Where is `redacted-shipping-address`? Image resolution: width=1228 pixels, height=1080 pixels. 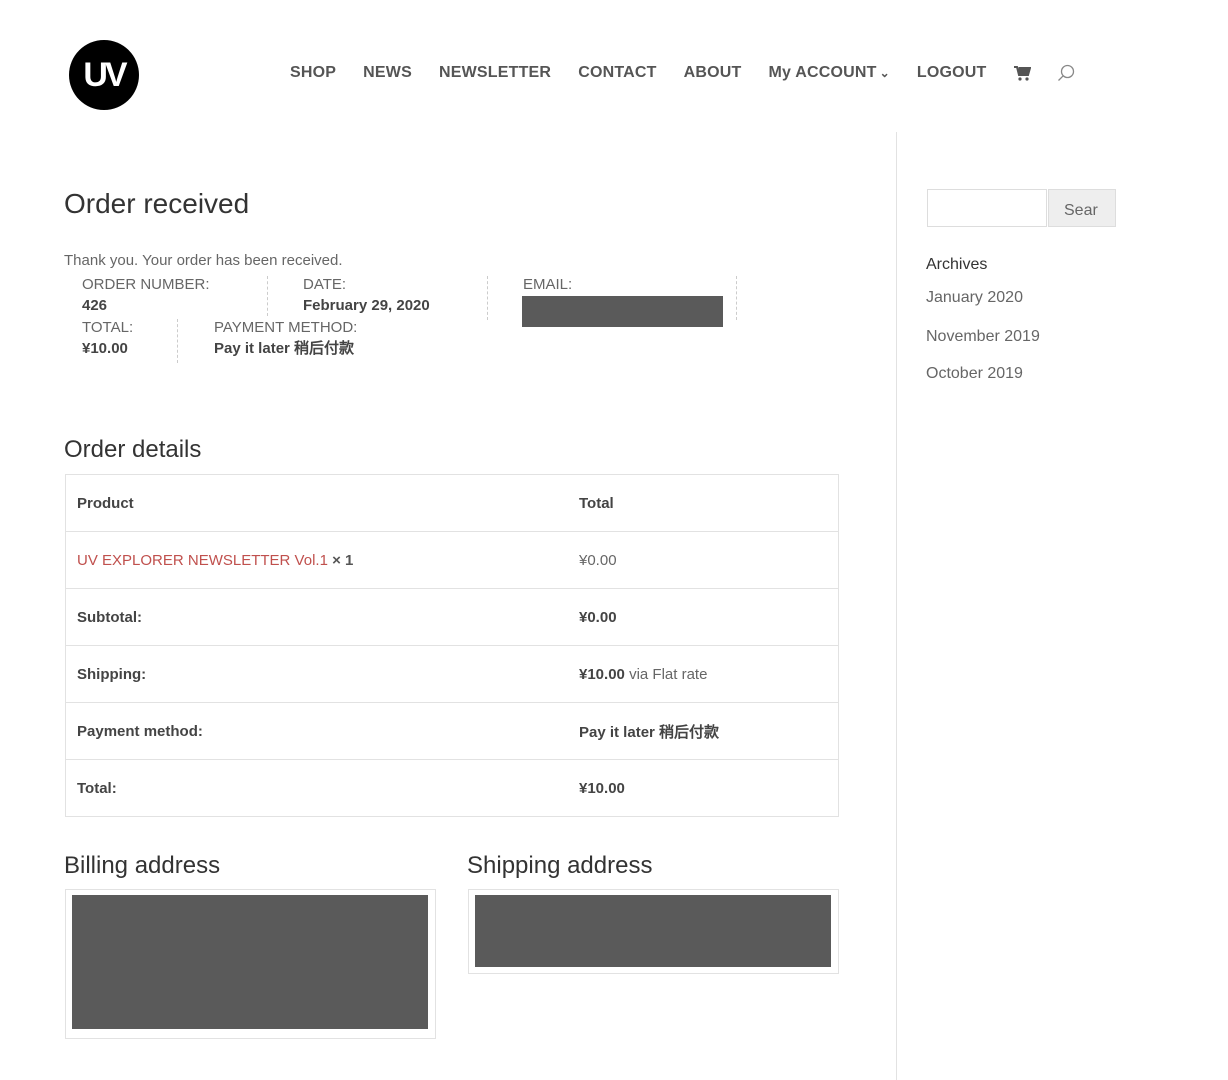 redacted-shipping-address is located at coordinates (653, 931).